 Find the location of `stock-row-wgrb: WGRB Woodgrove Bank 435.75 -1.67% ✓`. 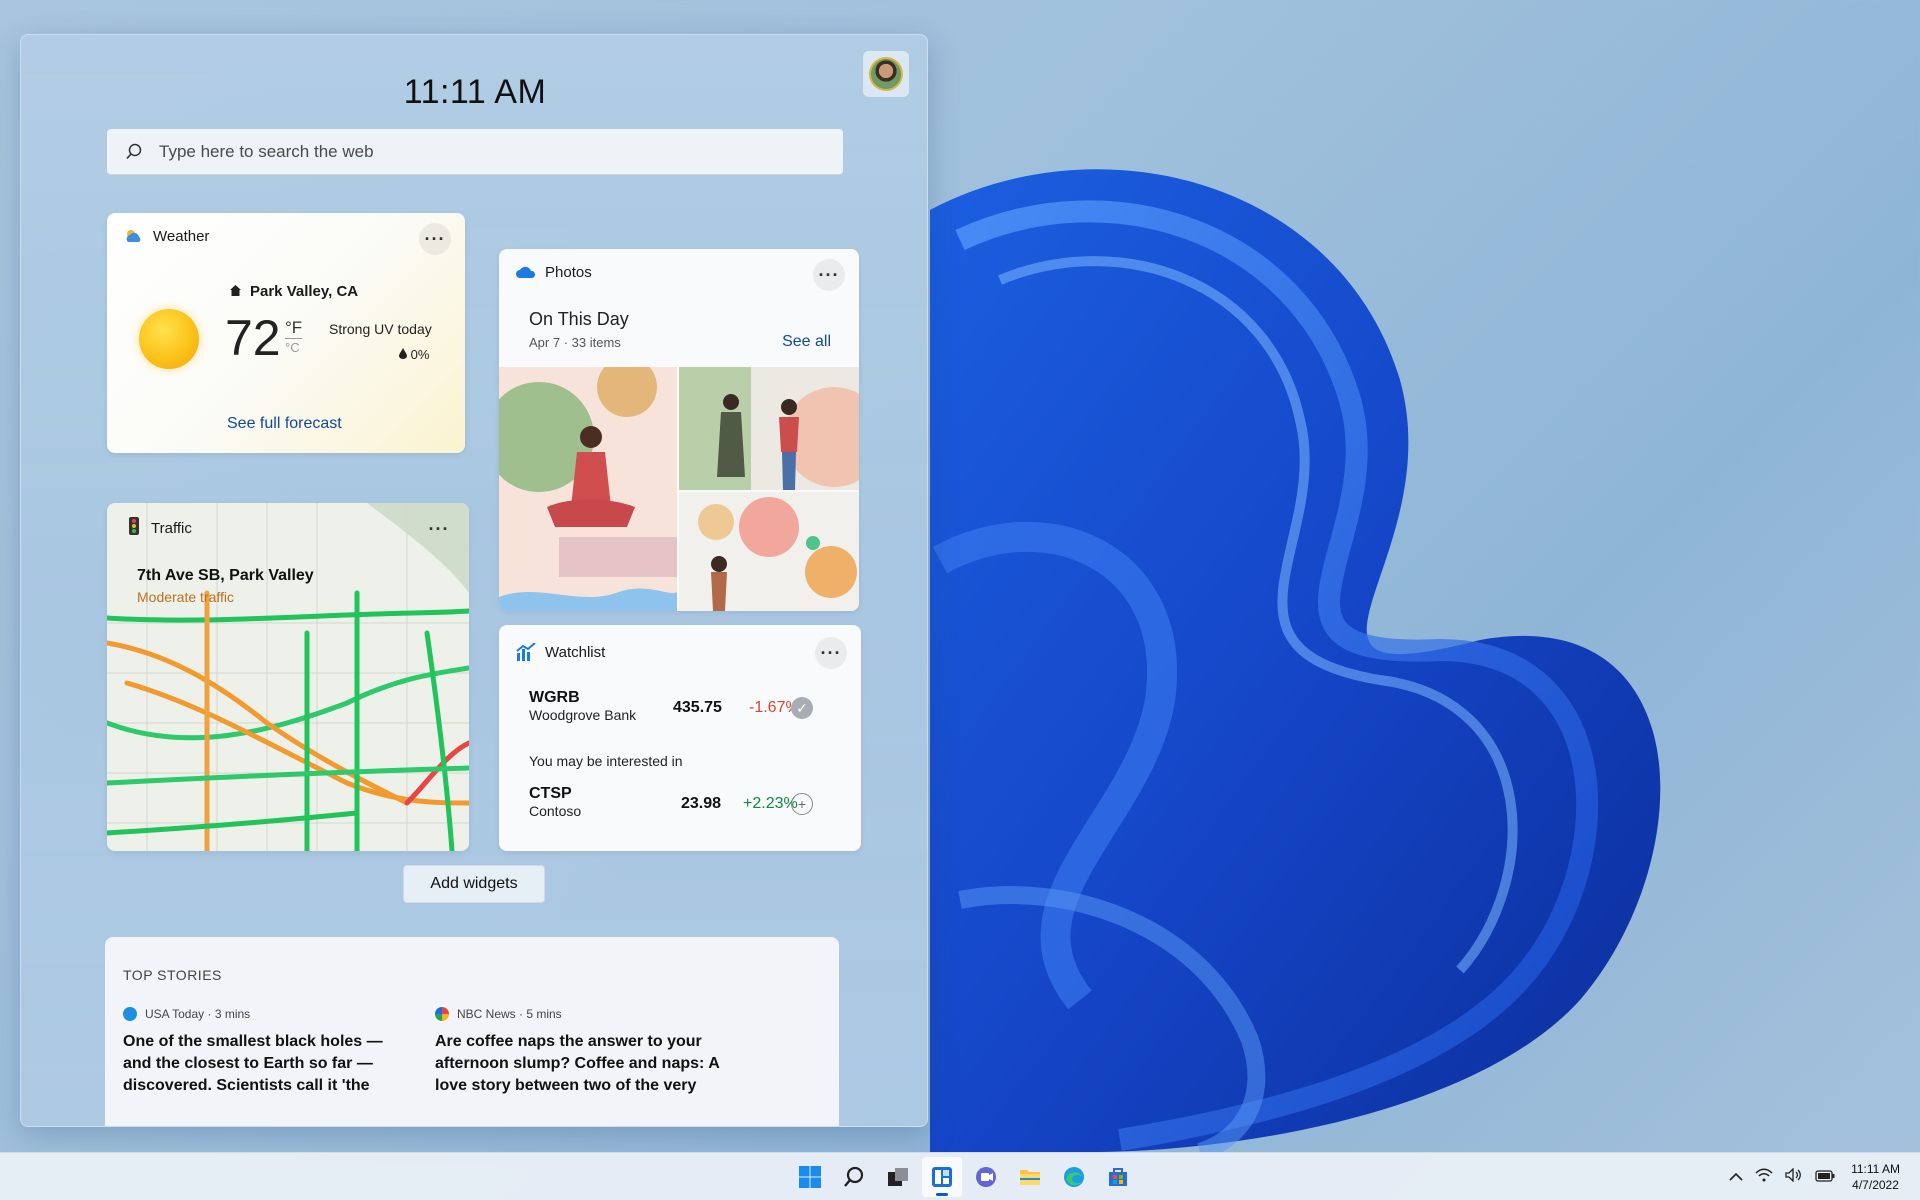

stock-row-wgrb: WGRB Woodgrove Bank 435.75 -1.67% ✓ is located at coordinates (684, 706).